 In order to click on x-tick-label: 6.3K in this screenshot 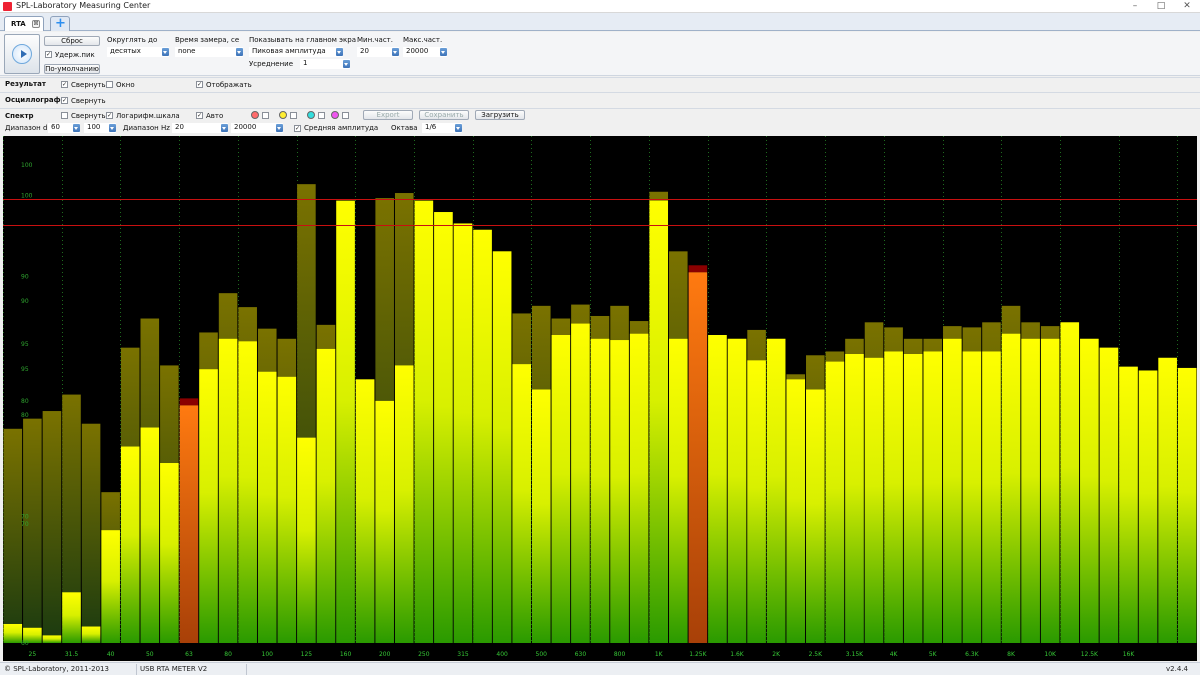, I will do `click(972, 654)`.